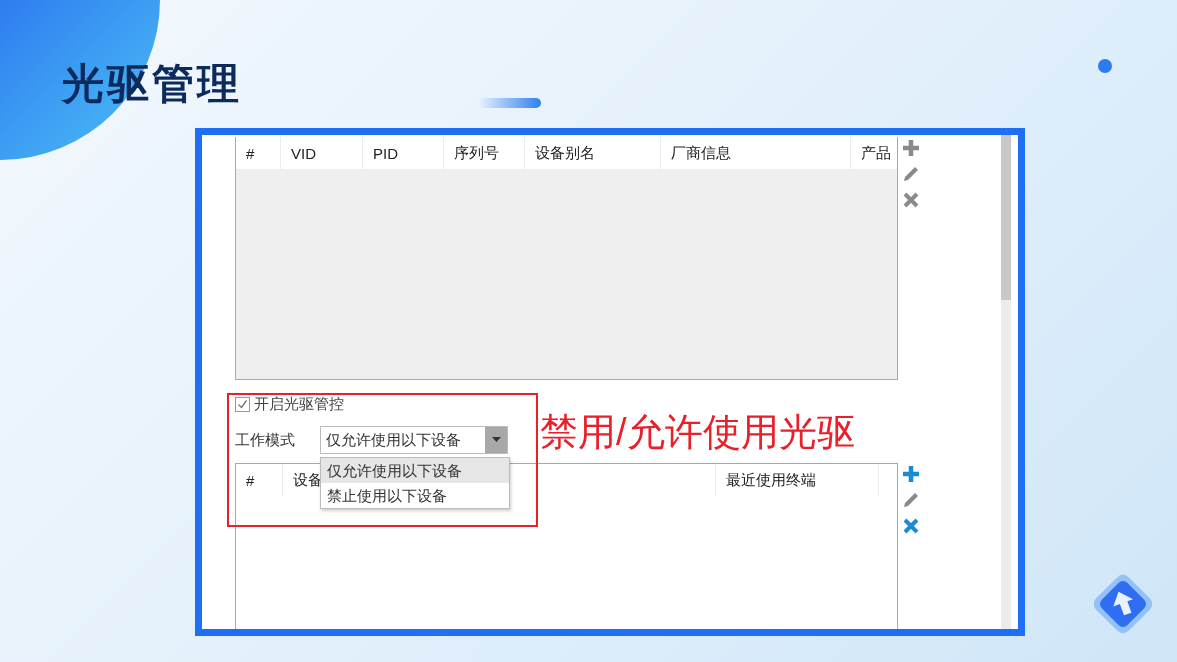 This screenshot has height=662, width=1177. What do you see at coordinates (476, 153) in the screenshot?
I see `column-header: 序列号` at bounding box center [476, 153].